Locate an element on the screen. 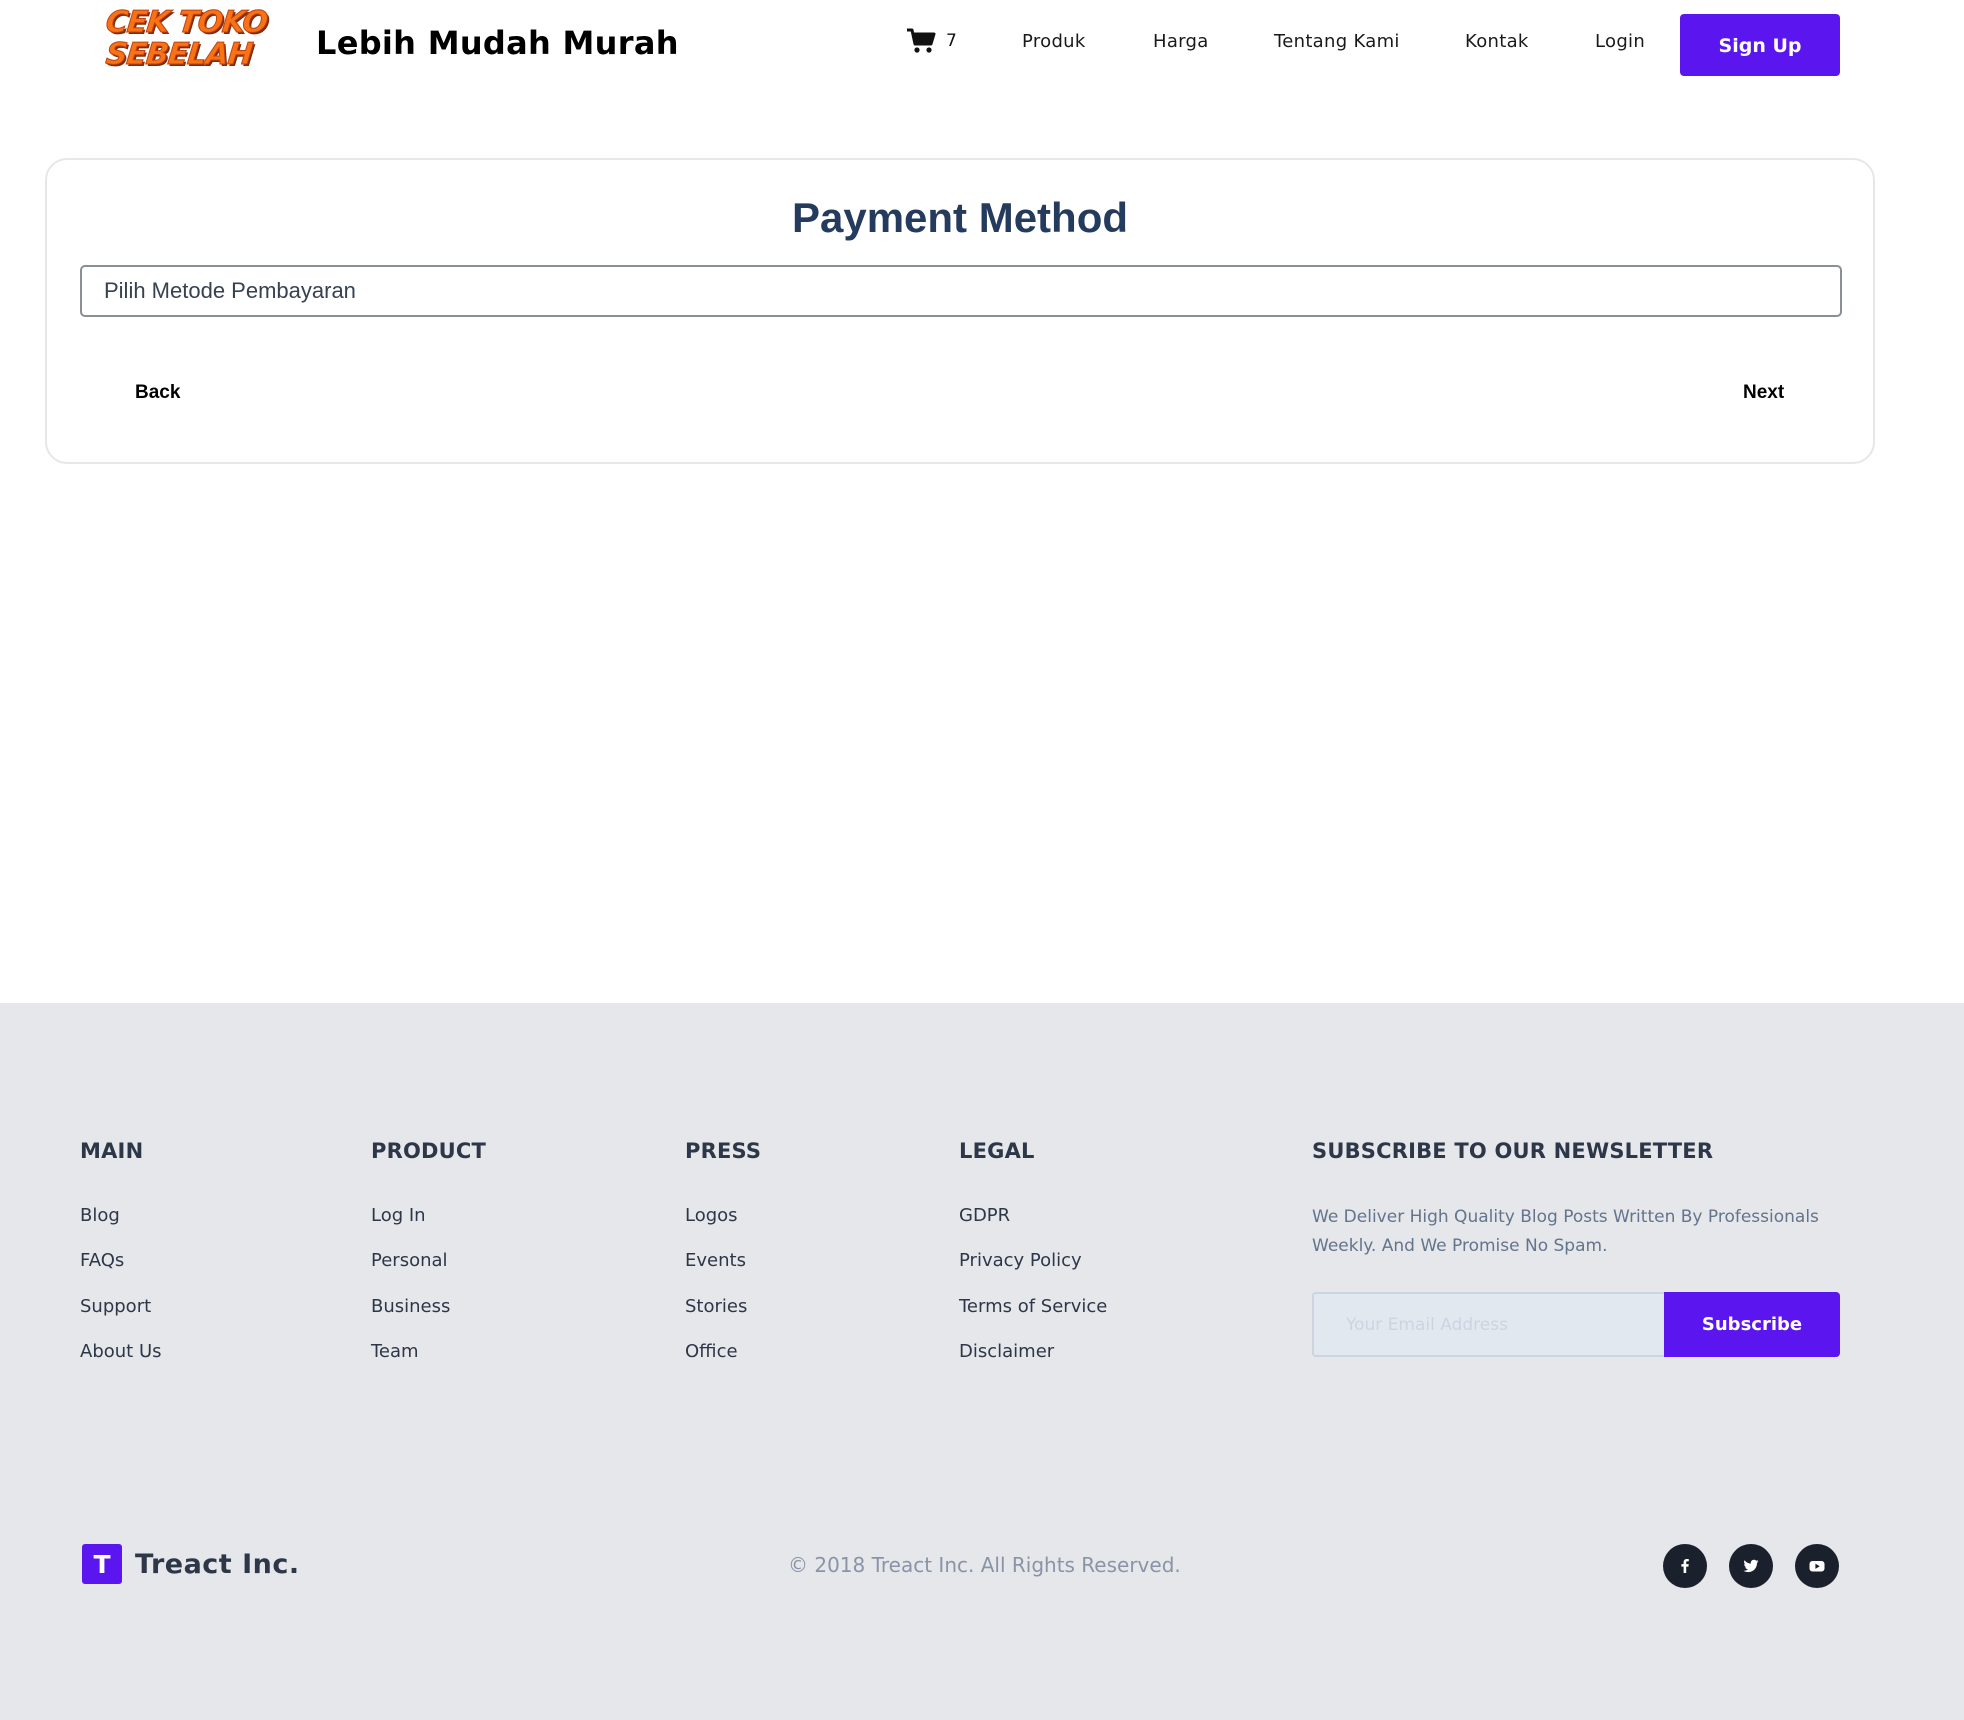 The width and height of the screenshot is (1964, 1720). page-title: Payment Method is located at coordinates (960, 217).